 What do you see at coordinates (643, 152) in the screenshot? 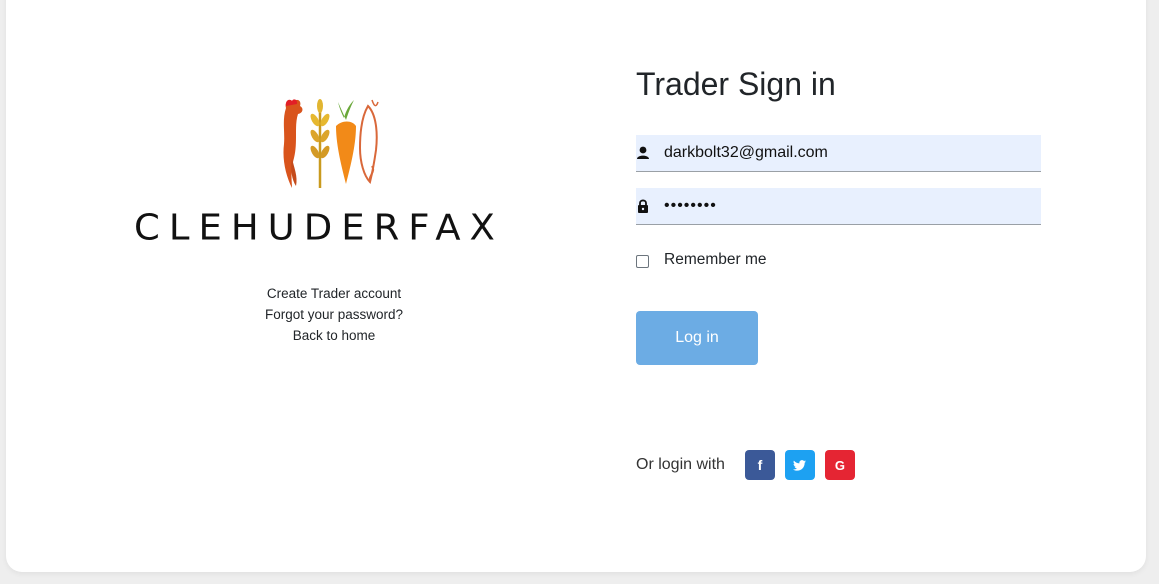
I see `user-icon` at bounding box center [643, 152].